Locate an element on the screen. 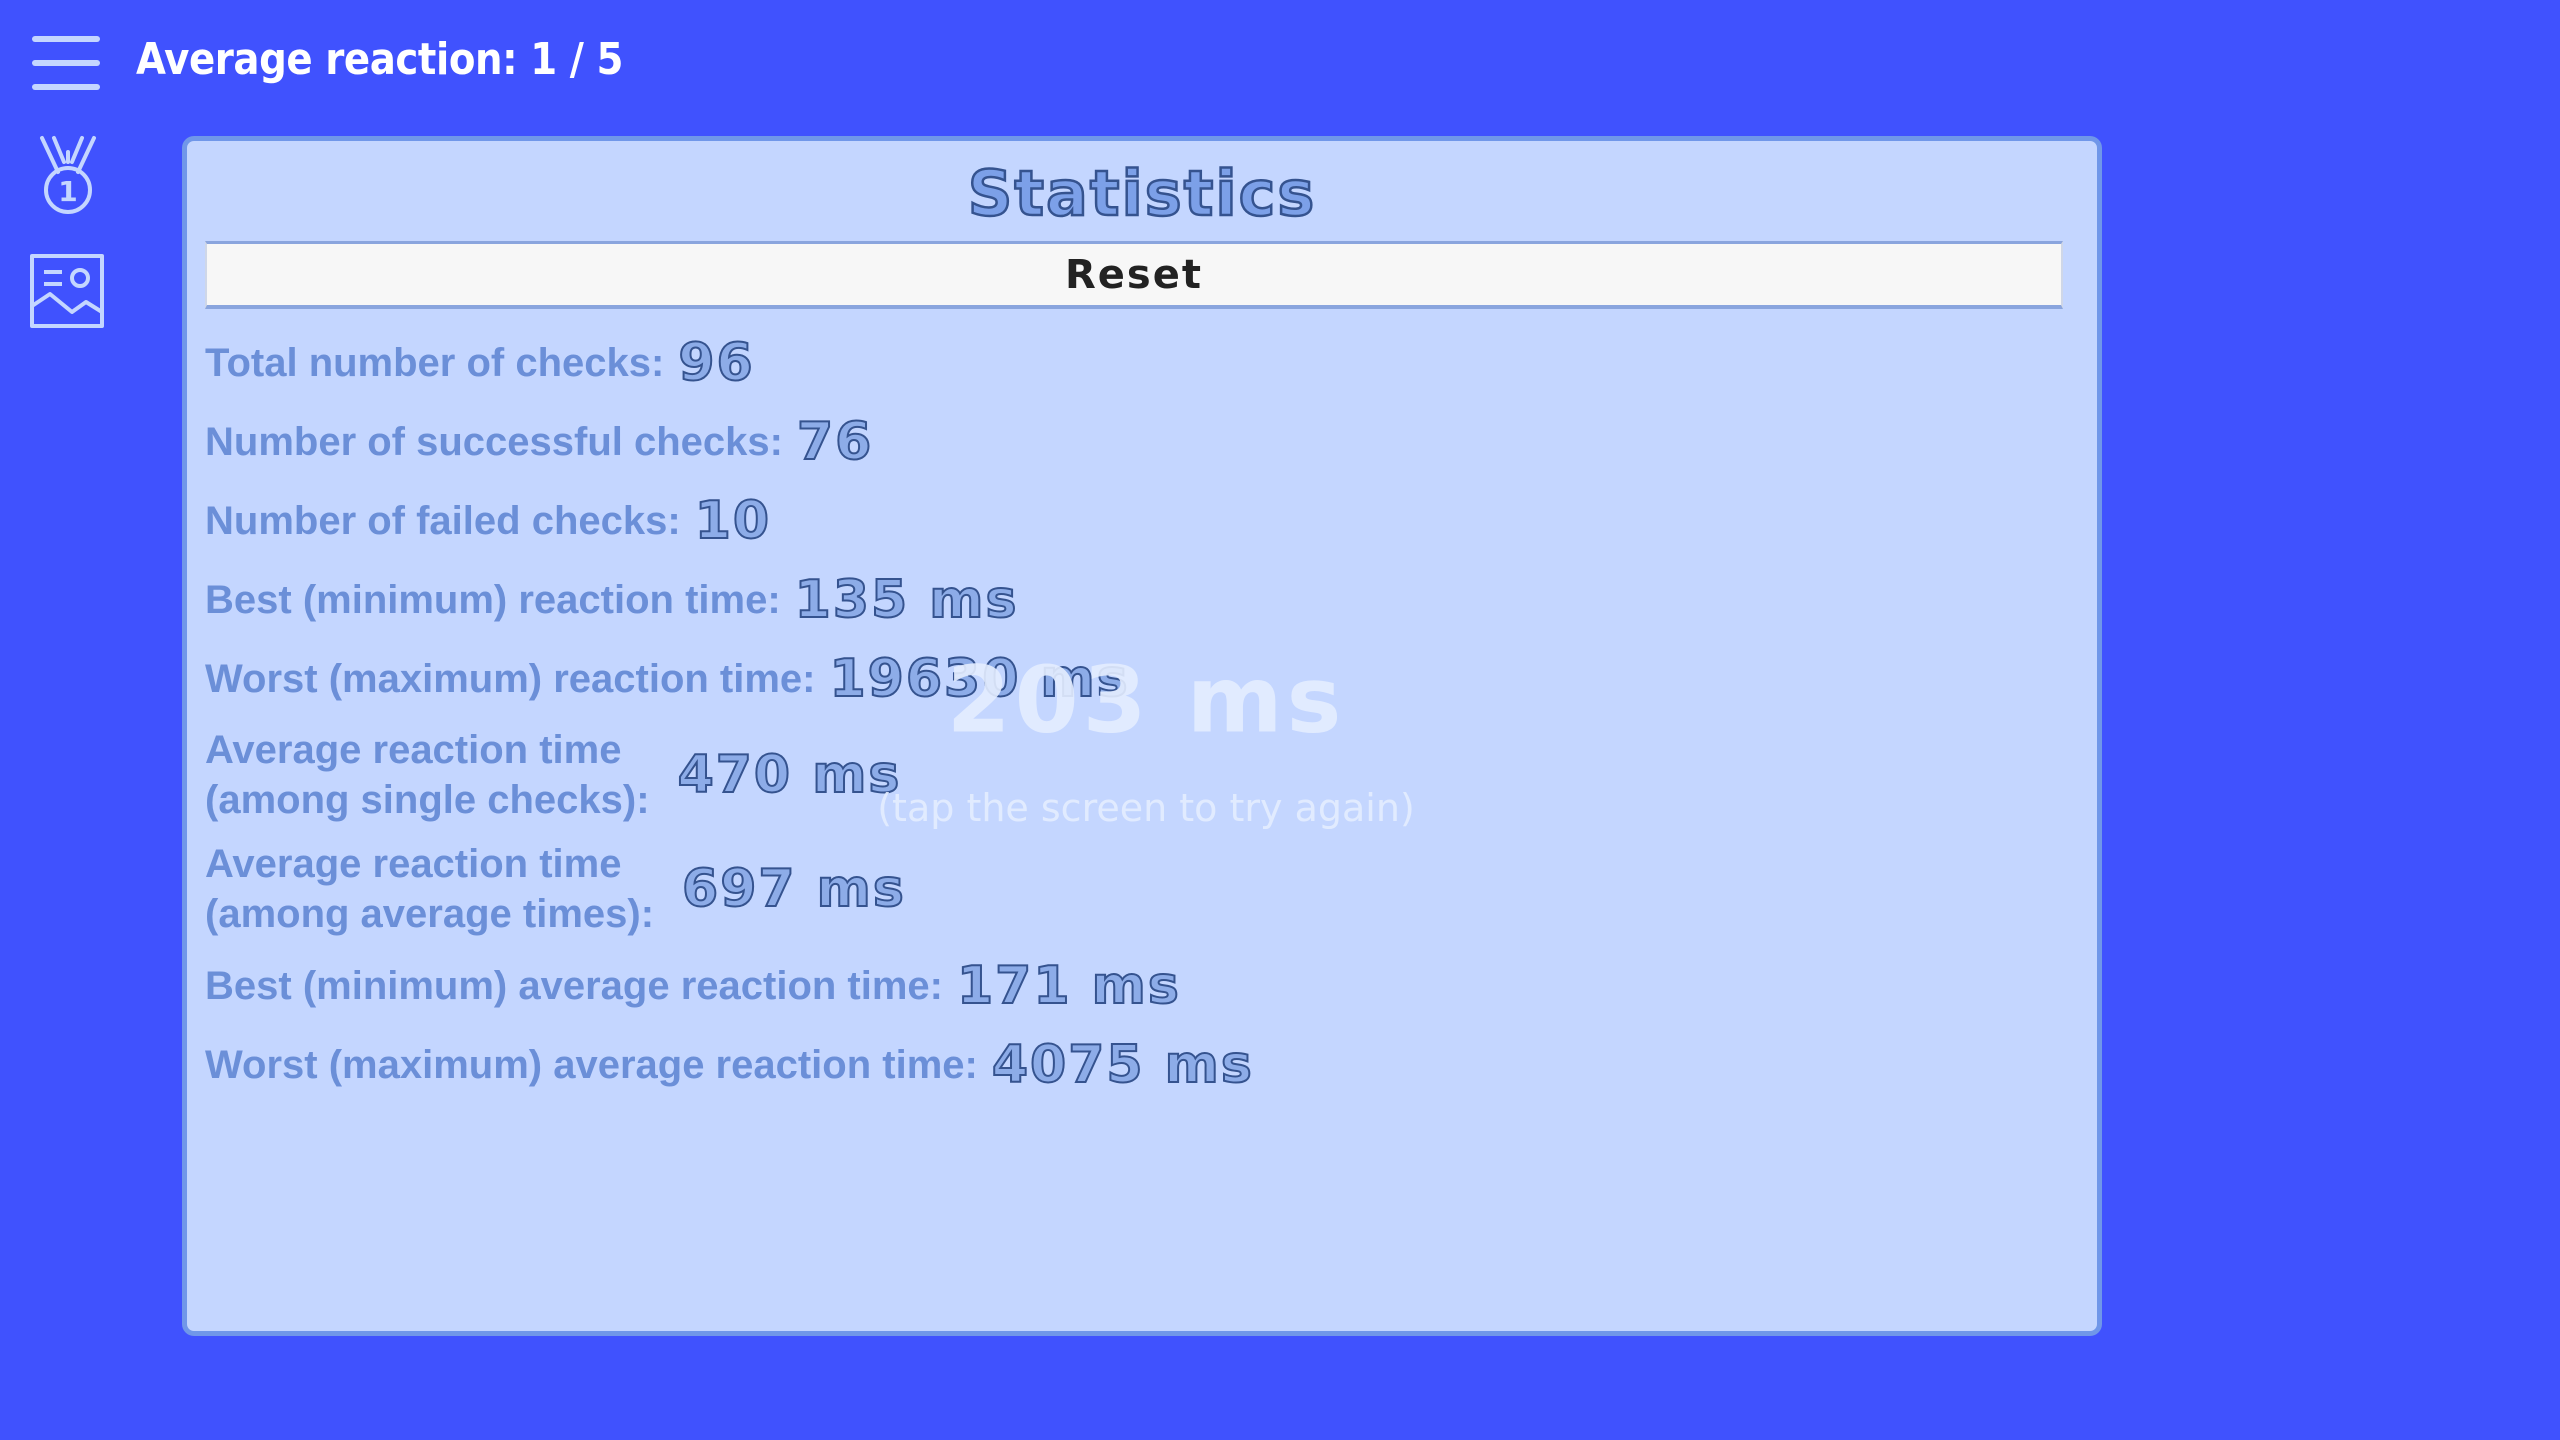  stat-label: Number of successful checks: is located at coordinates (494, 441).